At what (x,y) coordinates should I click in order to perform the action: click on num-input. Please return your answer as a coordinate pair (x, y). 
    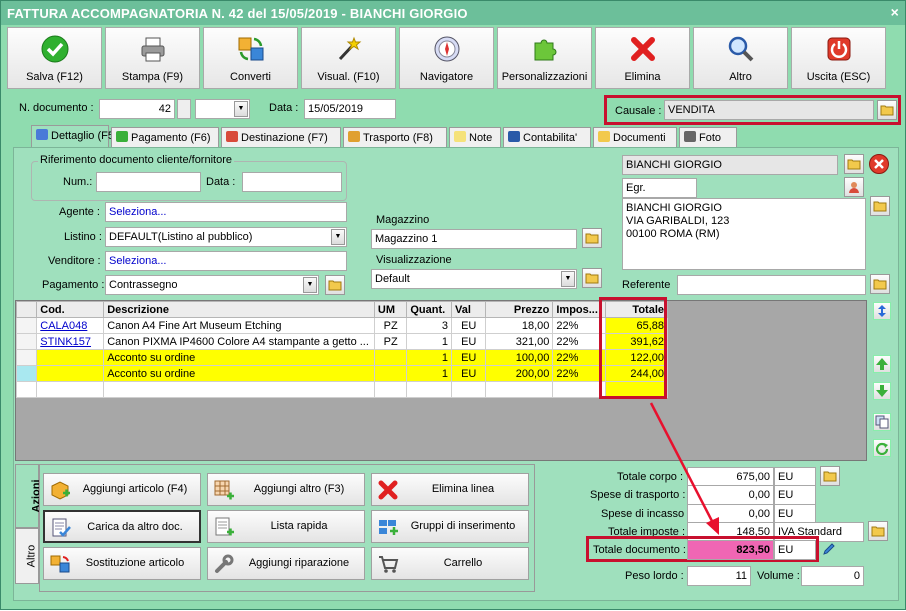
    Looking at the image, I should click on (148, 182).